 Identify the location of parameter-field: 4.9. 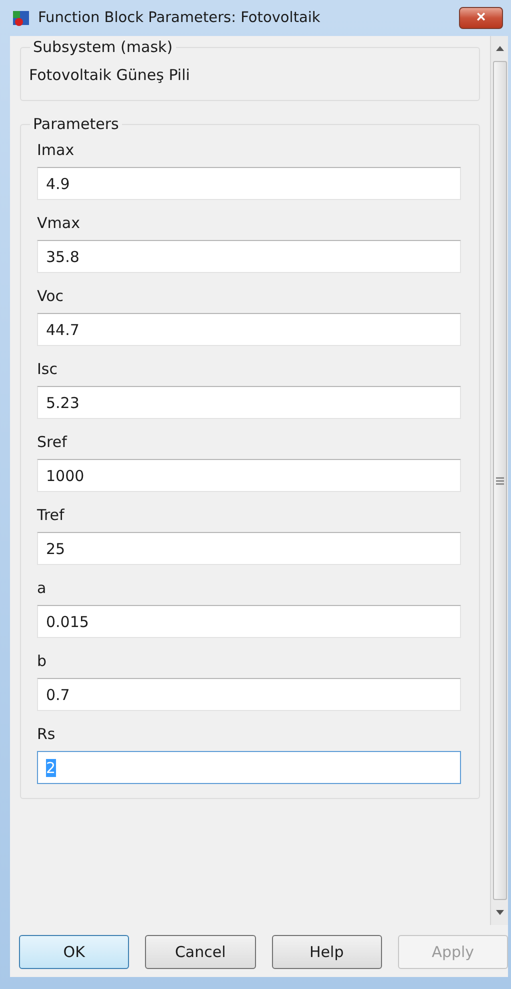
(249, 183).